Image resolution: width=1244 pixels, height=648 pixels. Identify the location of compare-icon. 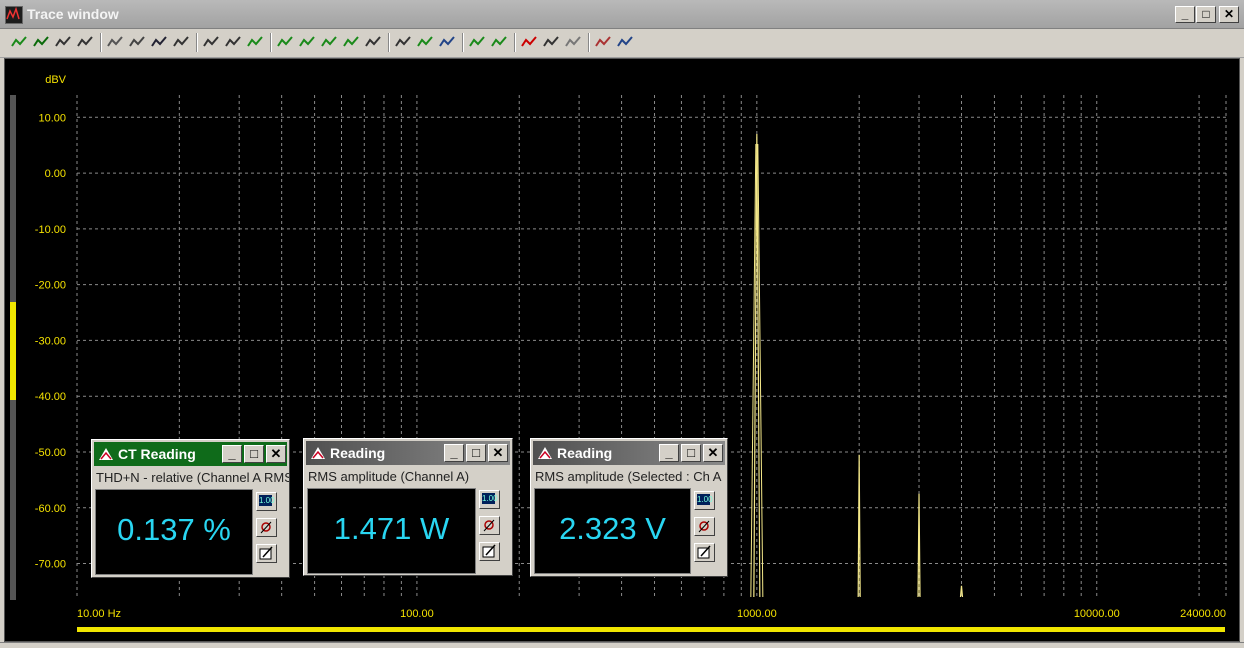
(551, 42).